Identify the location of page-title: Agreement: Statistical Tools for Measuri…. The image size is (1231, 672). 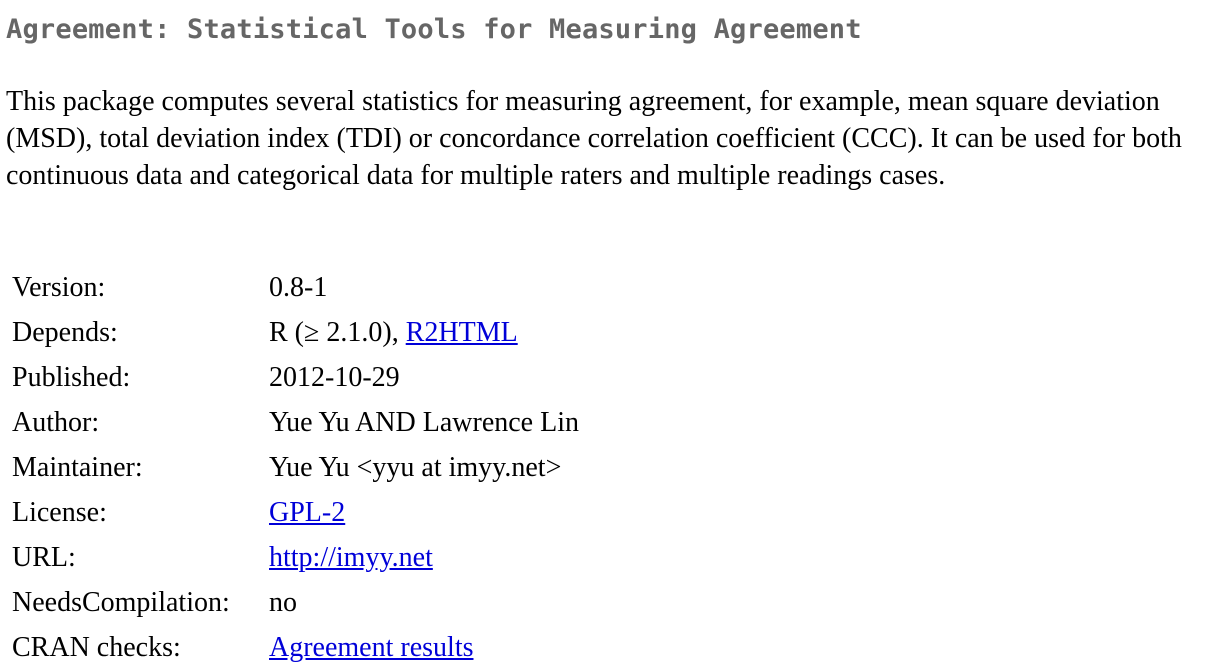
(434, 29).